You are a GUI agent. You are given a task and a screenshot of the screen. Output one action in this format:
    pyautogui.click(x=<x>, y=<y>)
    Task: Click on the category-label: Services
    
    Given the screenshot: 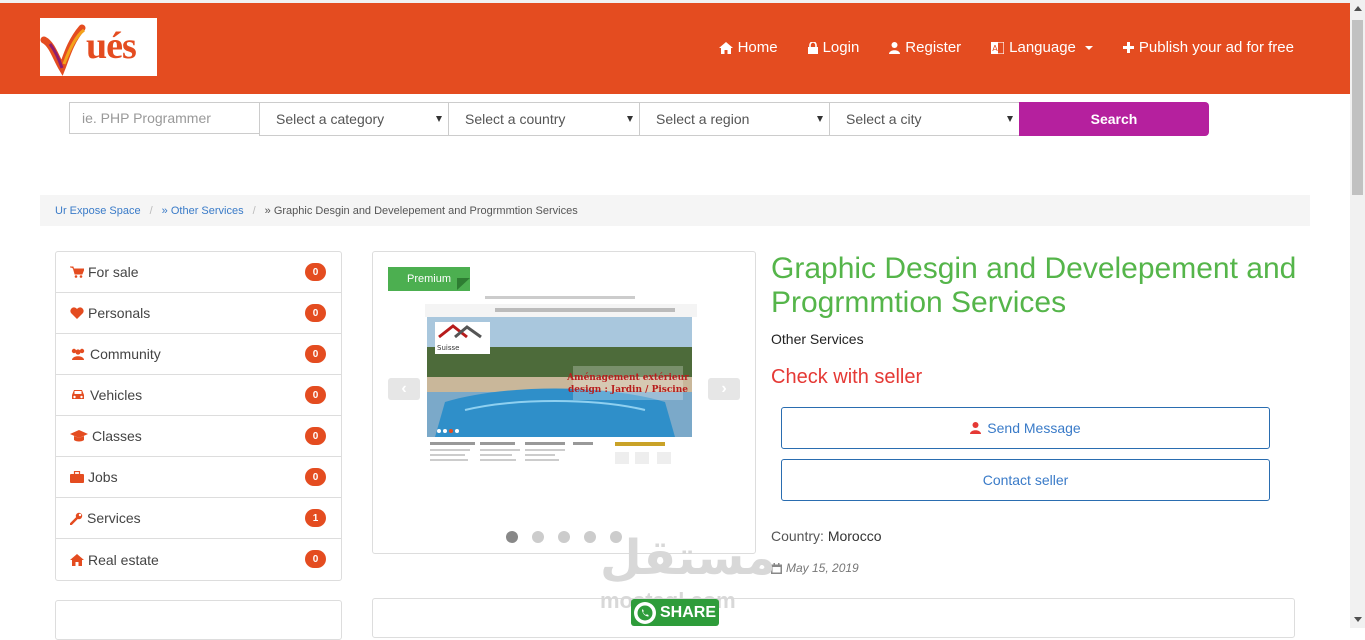 What is the action you would take?
    pyautogui.click(x=114, y=518)
    